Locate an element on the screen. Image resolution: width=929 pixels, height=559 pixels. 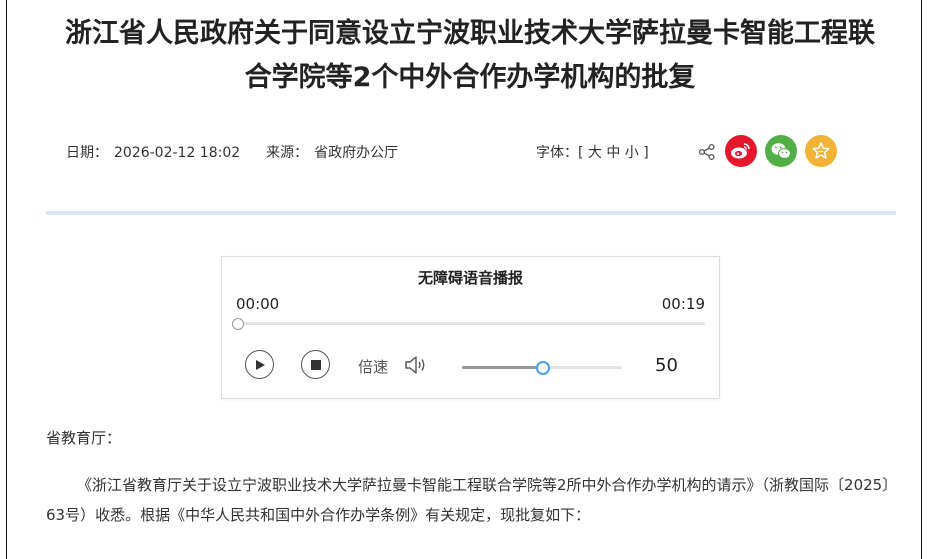
share-icon is located at coordinates (707, 152).